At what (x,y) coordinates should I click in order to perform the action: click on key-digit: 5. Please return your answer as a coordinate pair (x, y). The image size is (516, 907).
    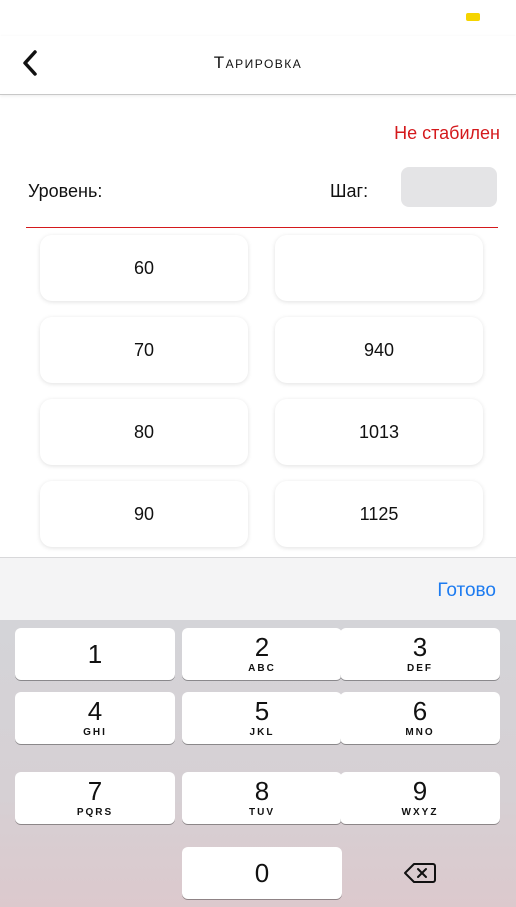
    Looking at the image, I should click on (262, 711).